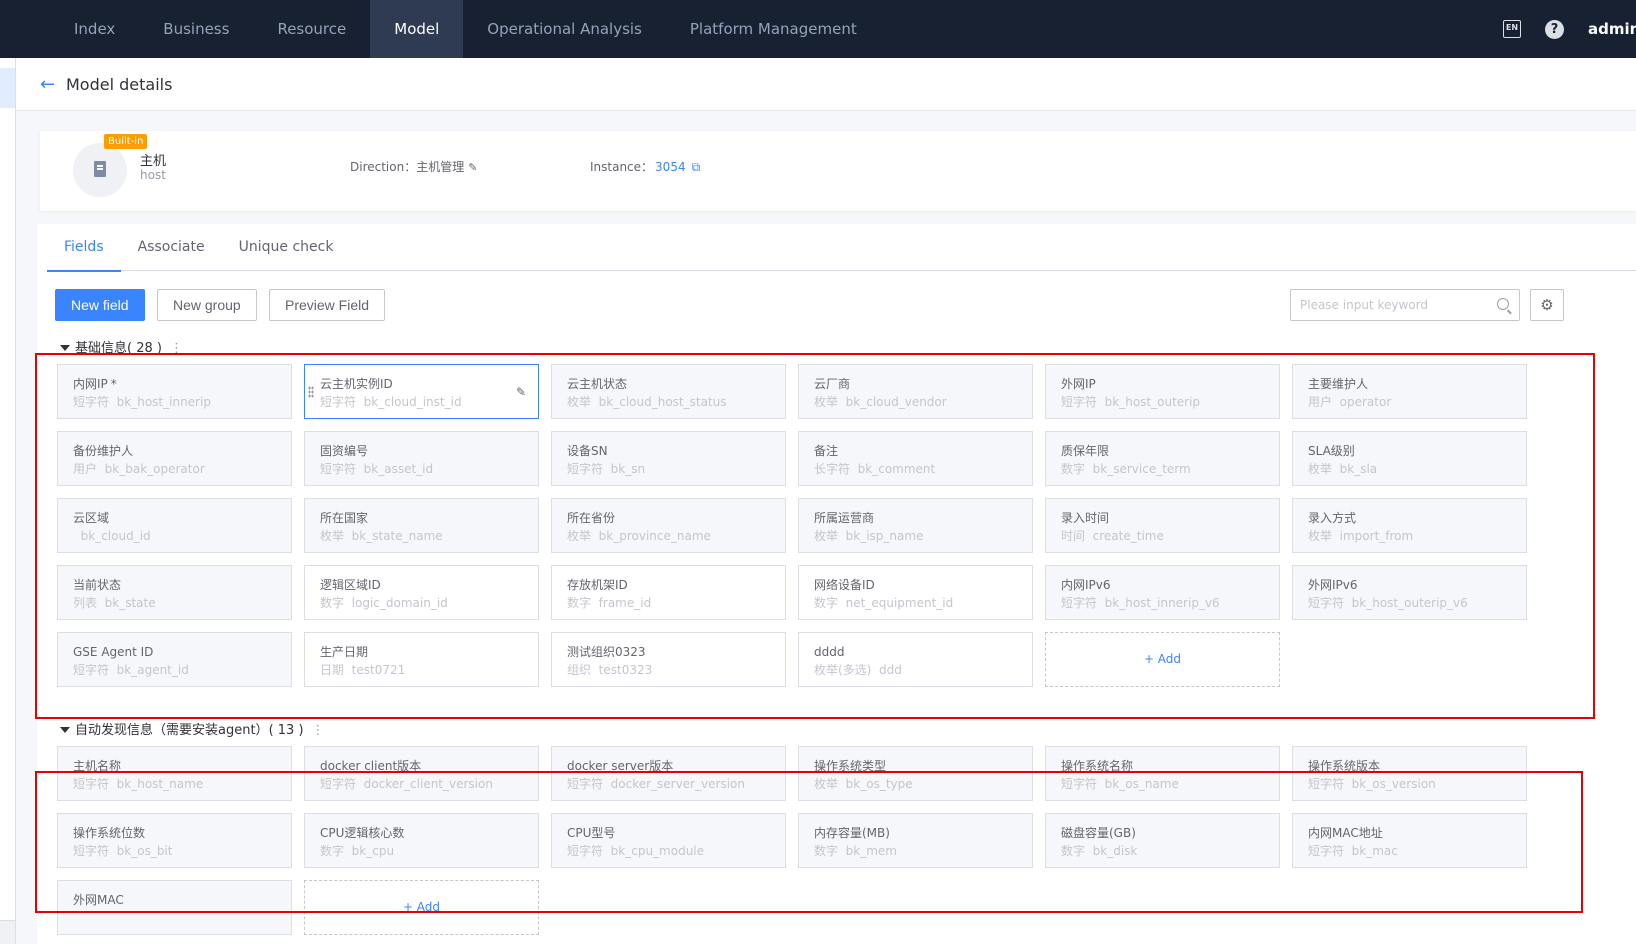 This screenshot has height=944, width=1636. I want to click on field-card: SLA级别 枚举 bk_sla, so click(1409, 458).